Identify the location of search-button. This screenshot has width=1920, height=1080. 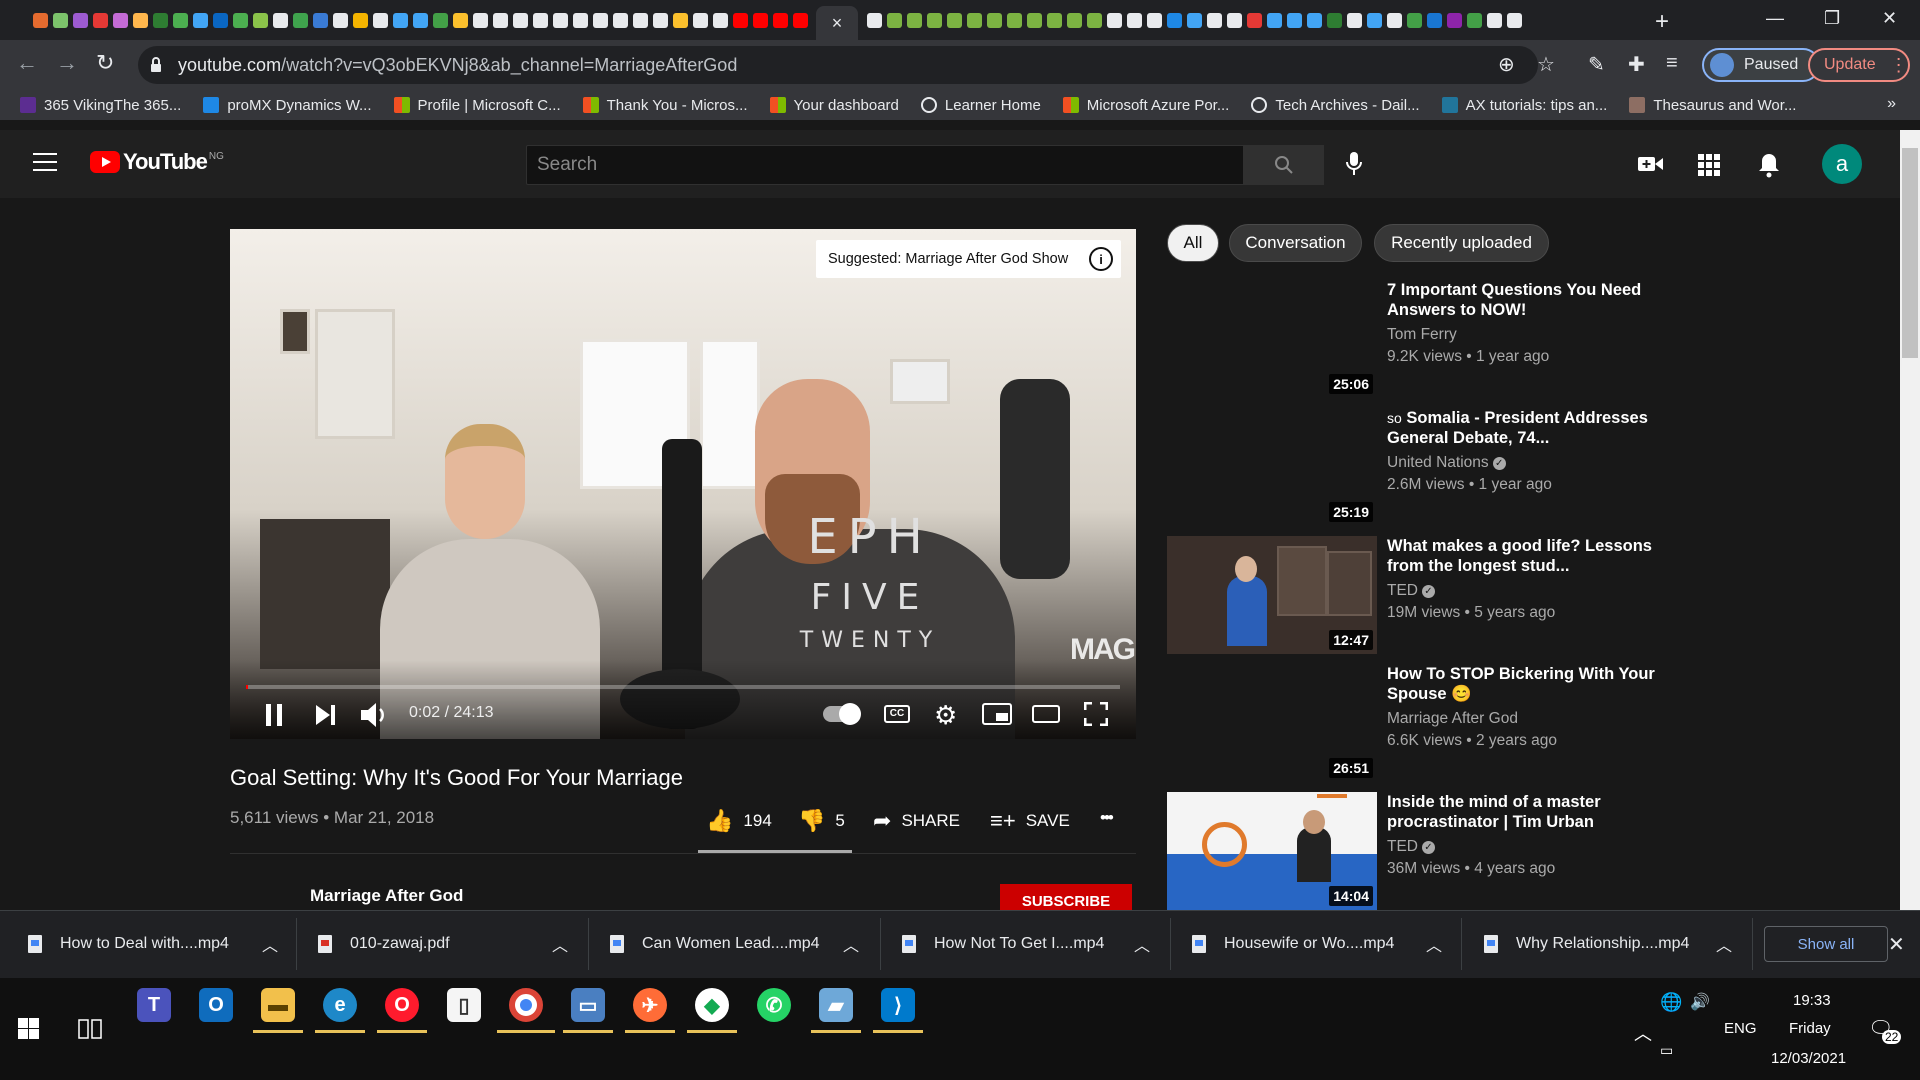
(1284, 165).